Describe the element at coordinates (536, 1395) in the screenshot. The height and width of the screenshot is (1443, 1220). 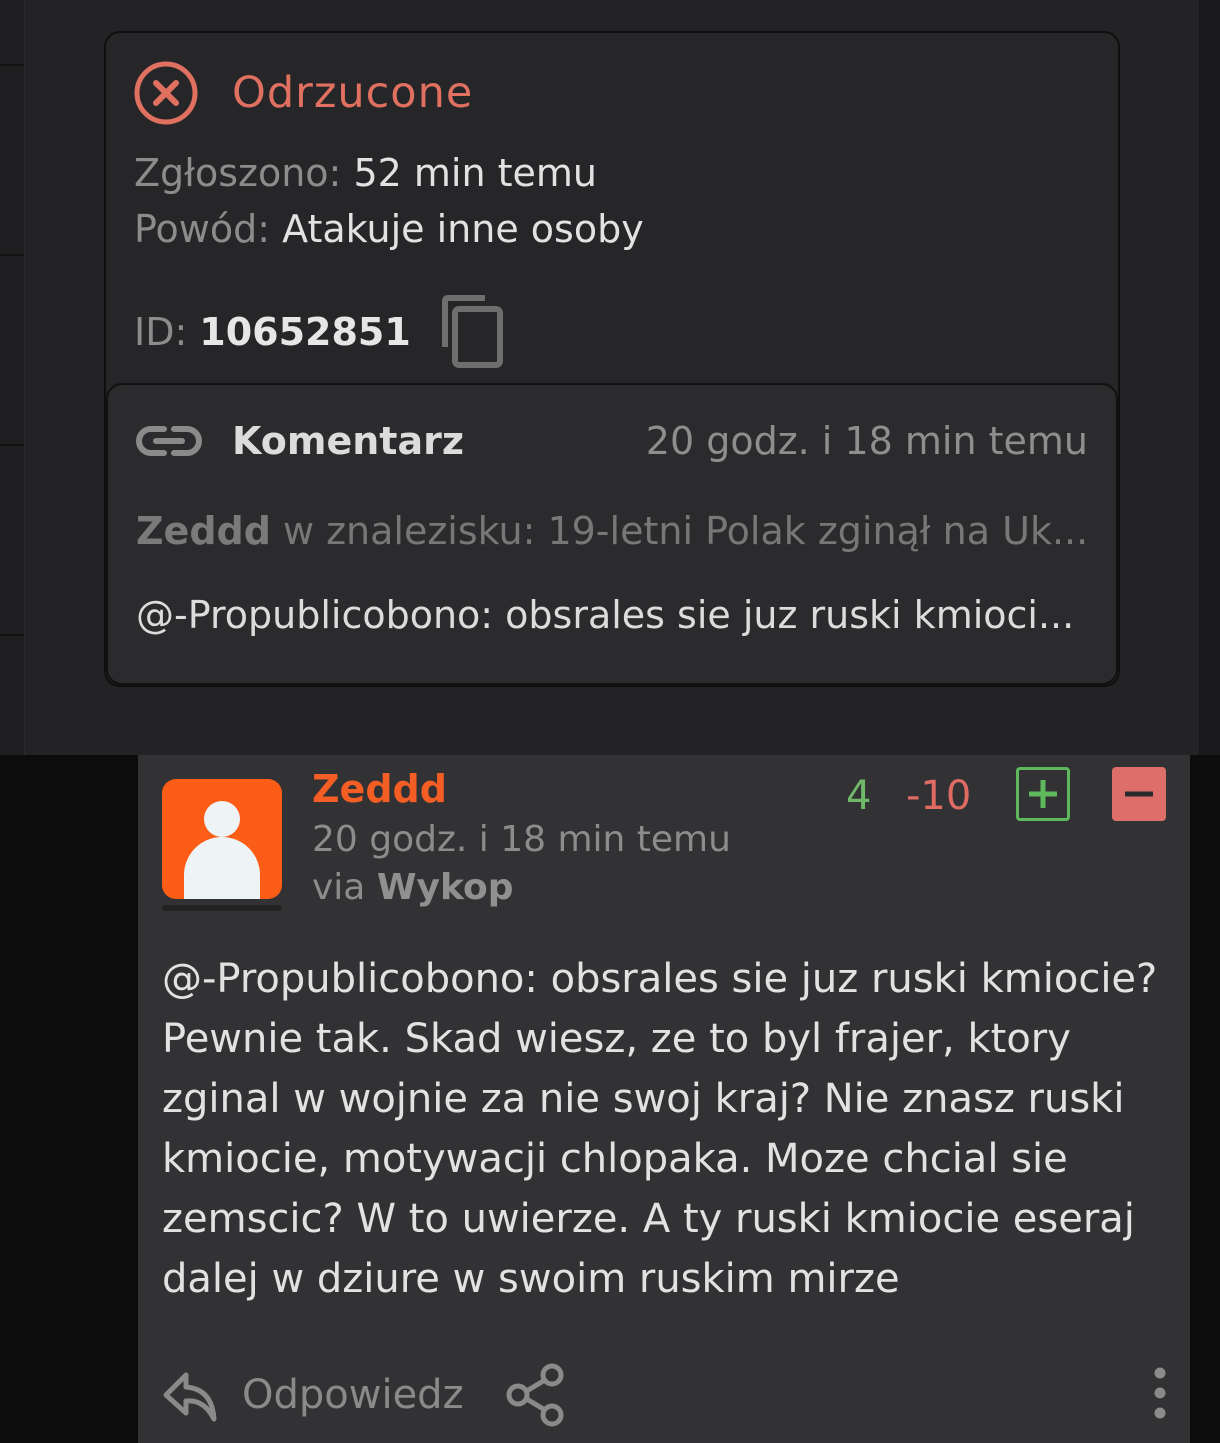
I see `share-icon` at that location.